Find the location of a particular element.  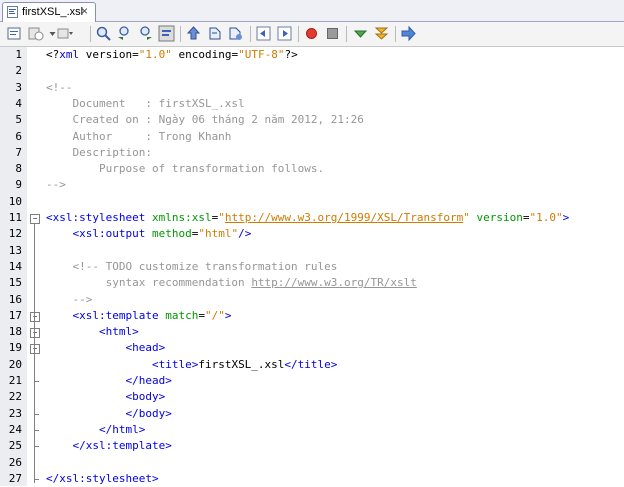

code-line: <body> is located at coordinates (105, 397).